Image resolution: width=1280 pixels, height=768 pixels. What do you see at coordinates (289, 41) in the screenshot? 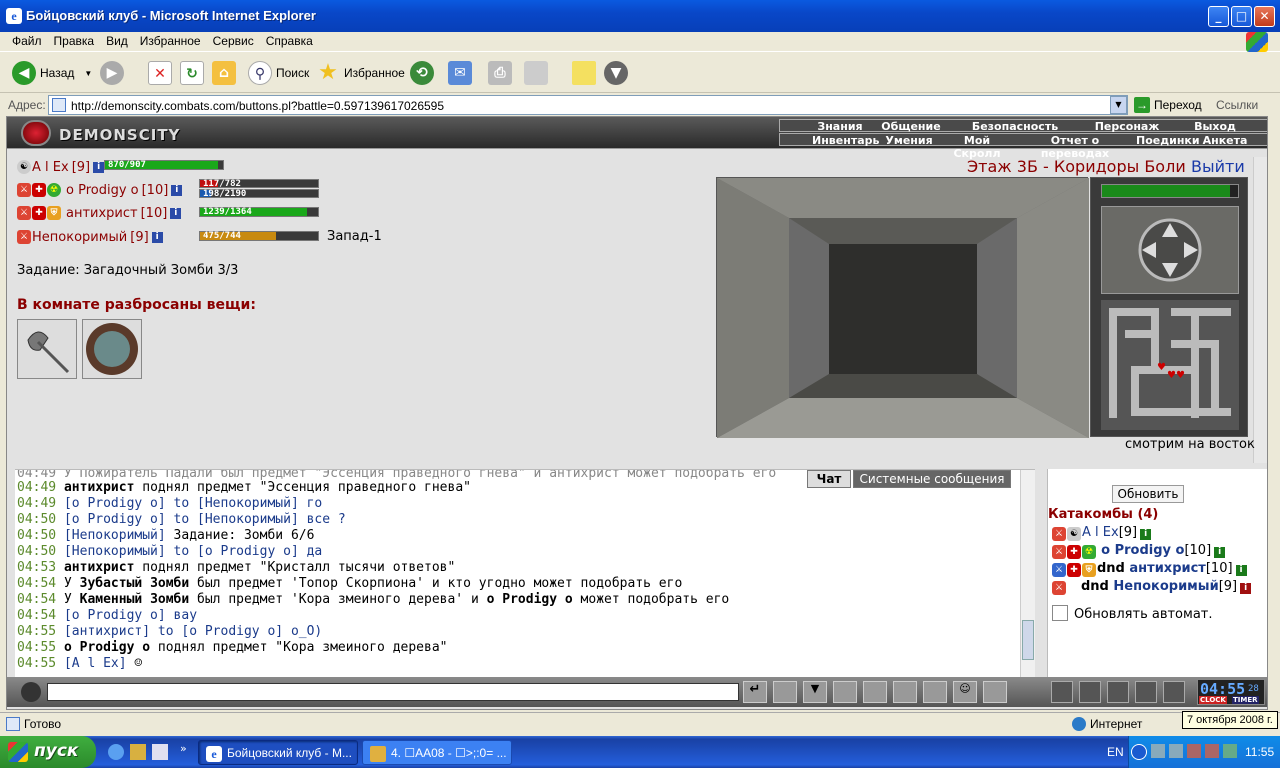
I see `menu-help: Справка` at bounding box center [289, 41].